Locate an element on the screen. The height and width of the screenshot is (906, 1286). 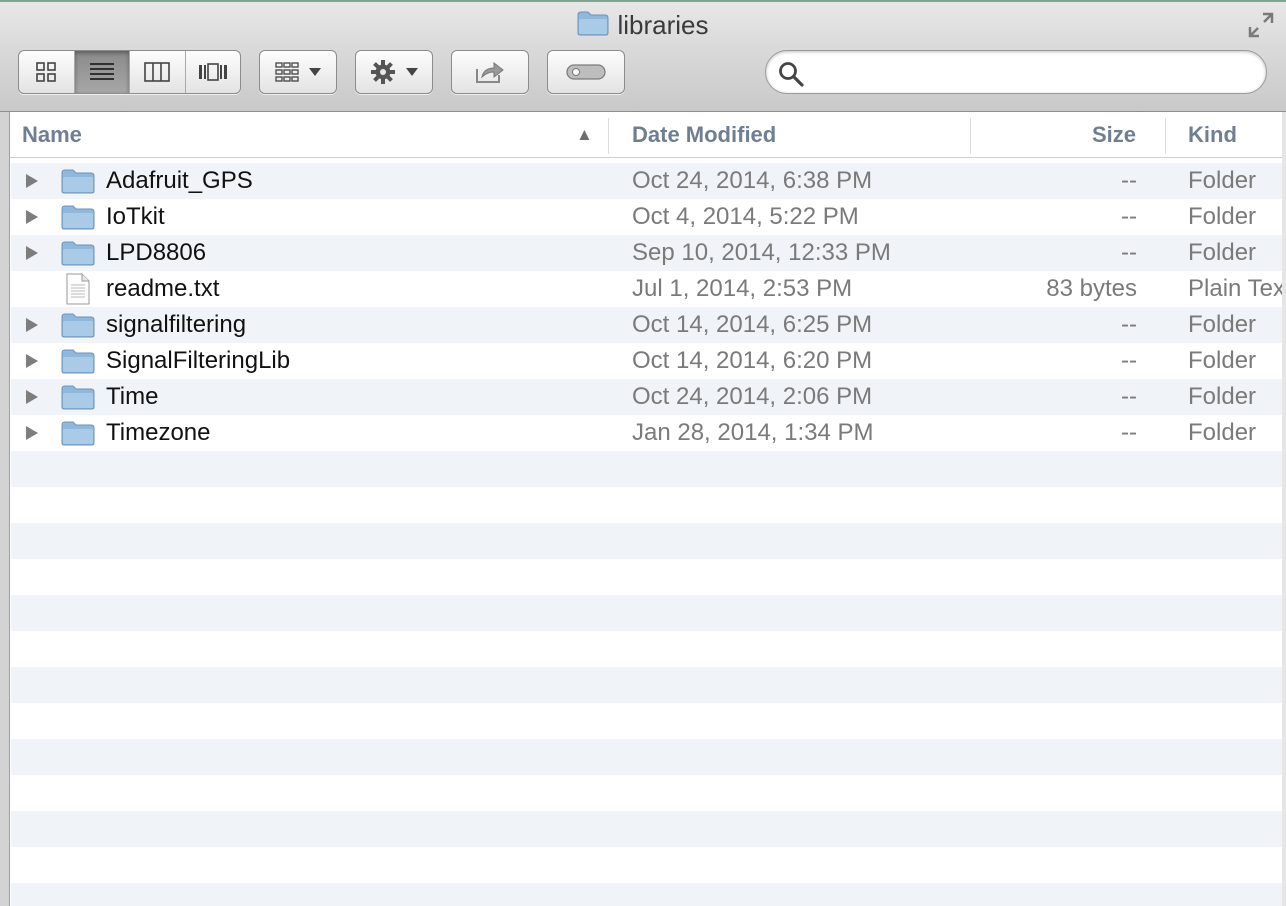
icon-view-button is located at coordinates (47, 72).